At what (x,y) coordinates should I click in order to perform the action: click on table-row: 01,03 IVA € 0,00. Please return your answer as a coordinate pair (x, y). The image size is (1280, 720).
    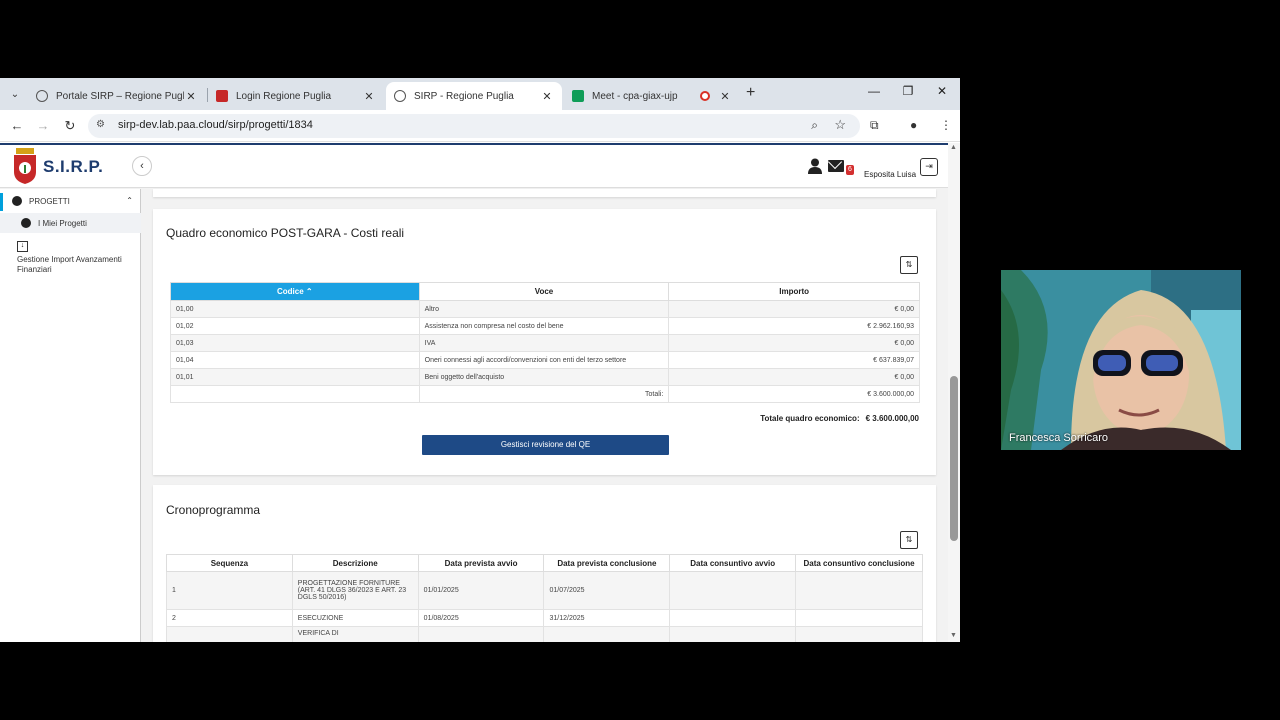
    Looking at the image, I should click on (545, 343).